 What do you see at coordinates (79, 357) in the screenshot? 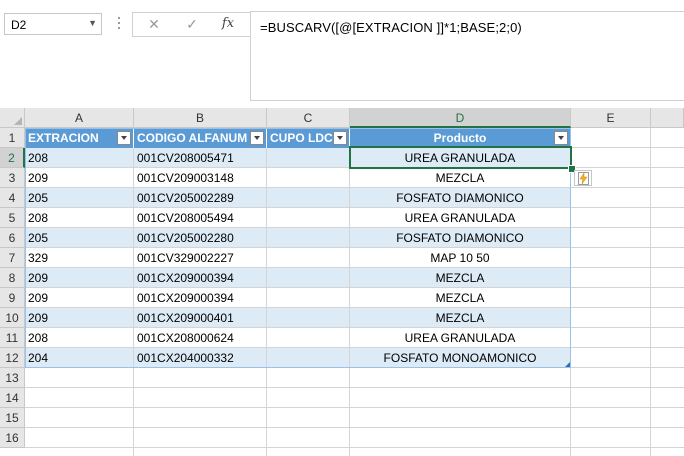
I see `table-cell: 204` at bounding box center [79, 357].